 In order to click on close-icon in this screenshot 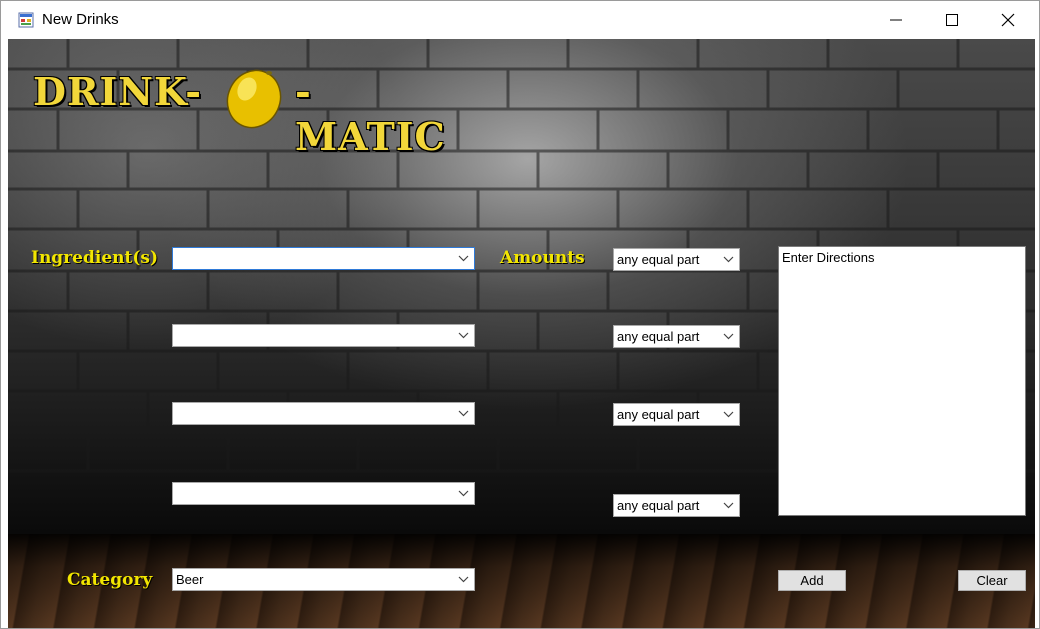, I will do `click(1008, 20)`.